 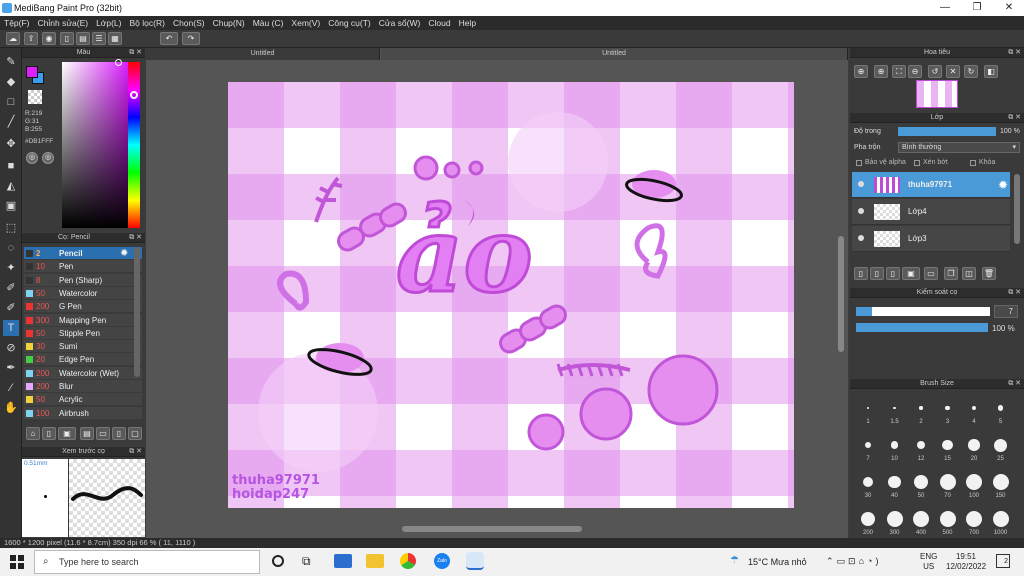 I want to click on layer-opacity-slider, so click(x=947, y=131).